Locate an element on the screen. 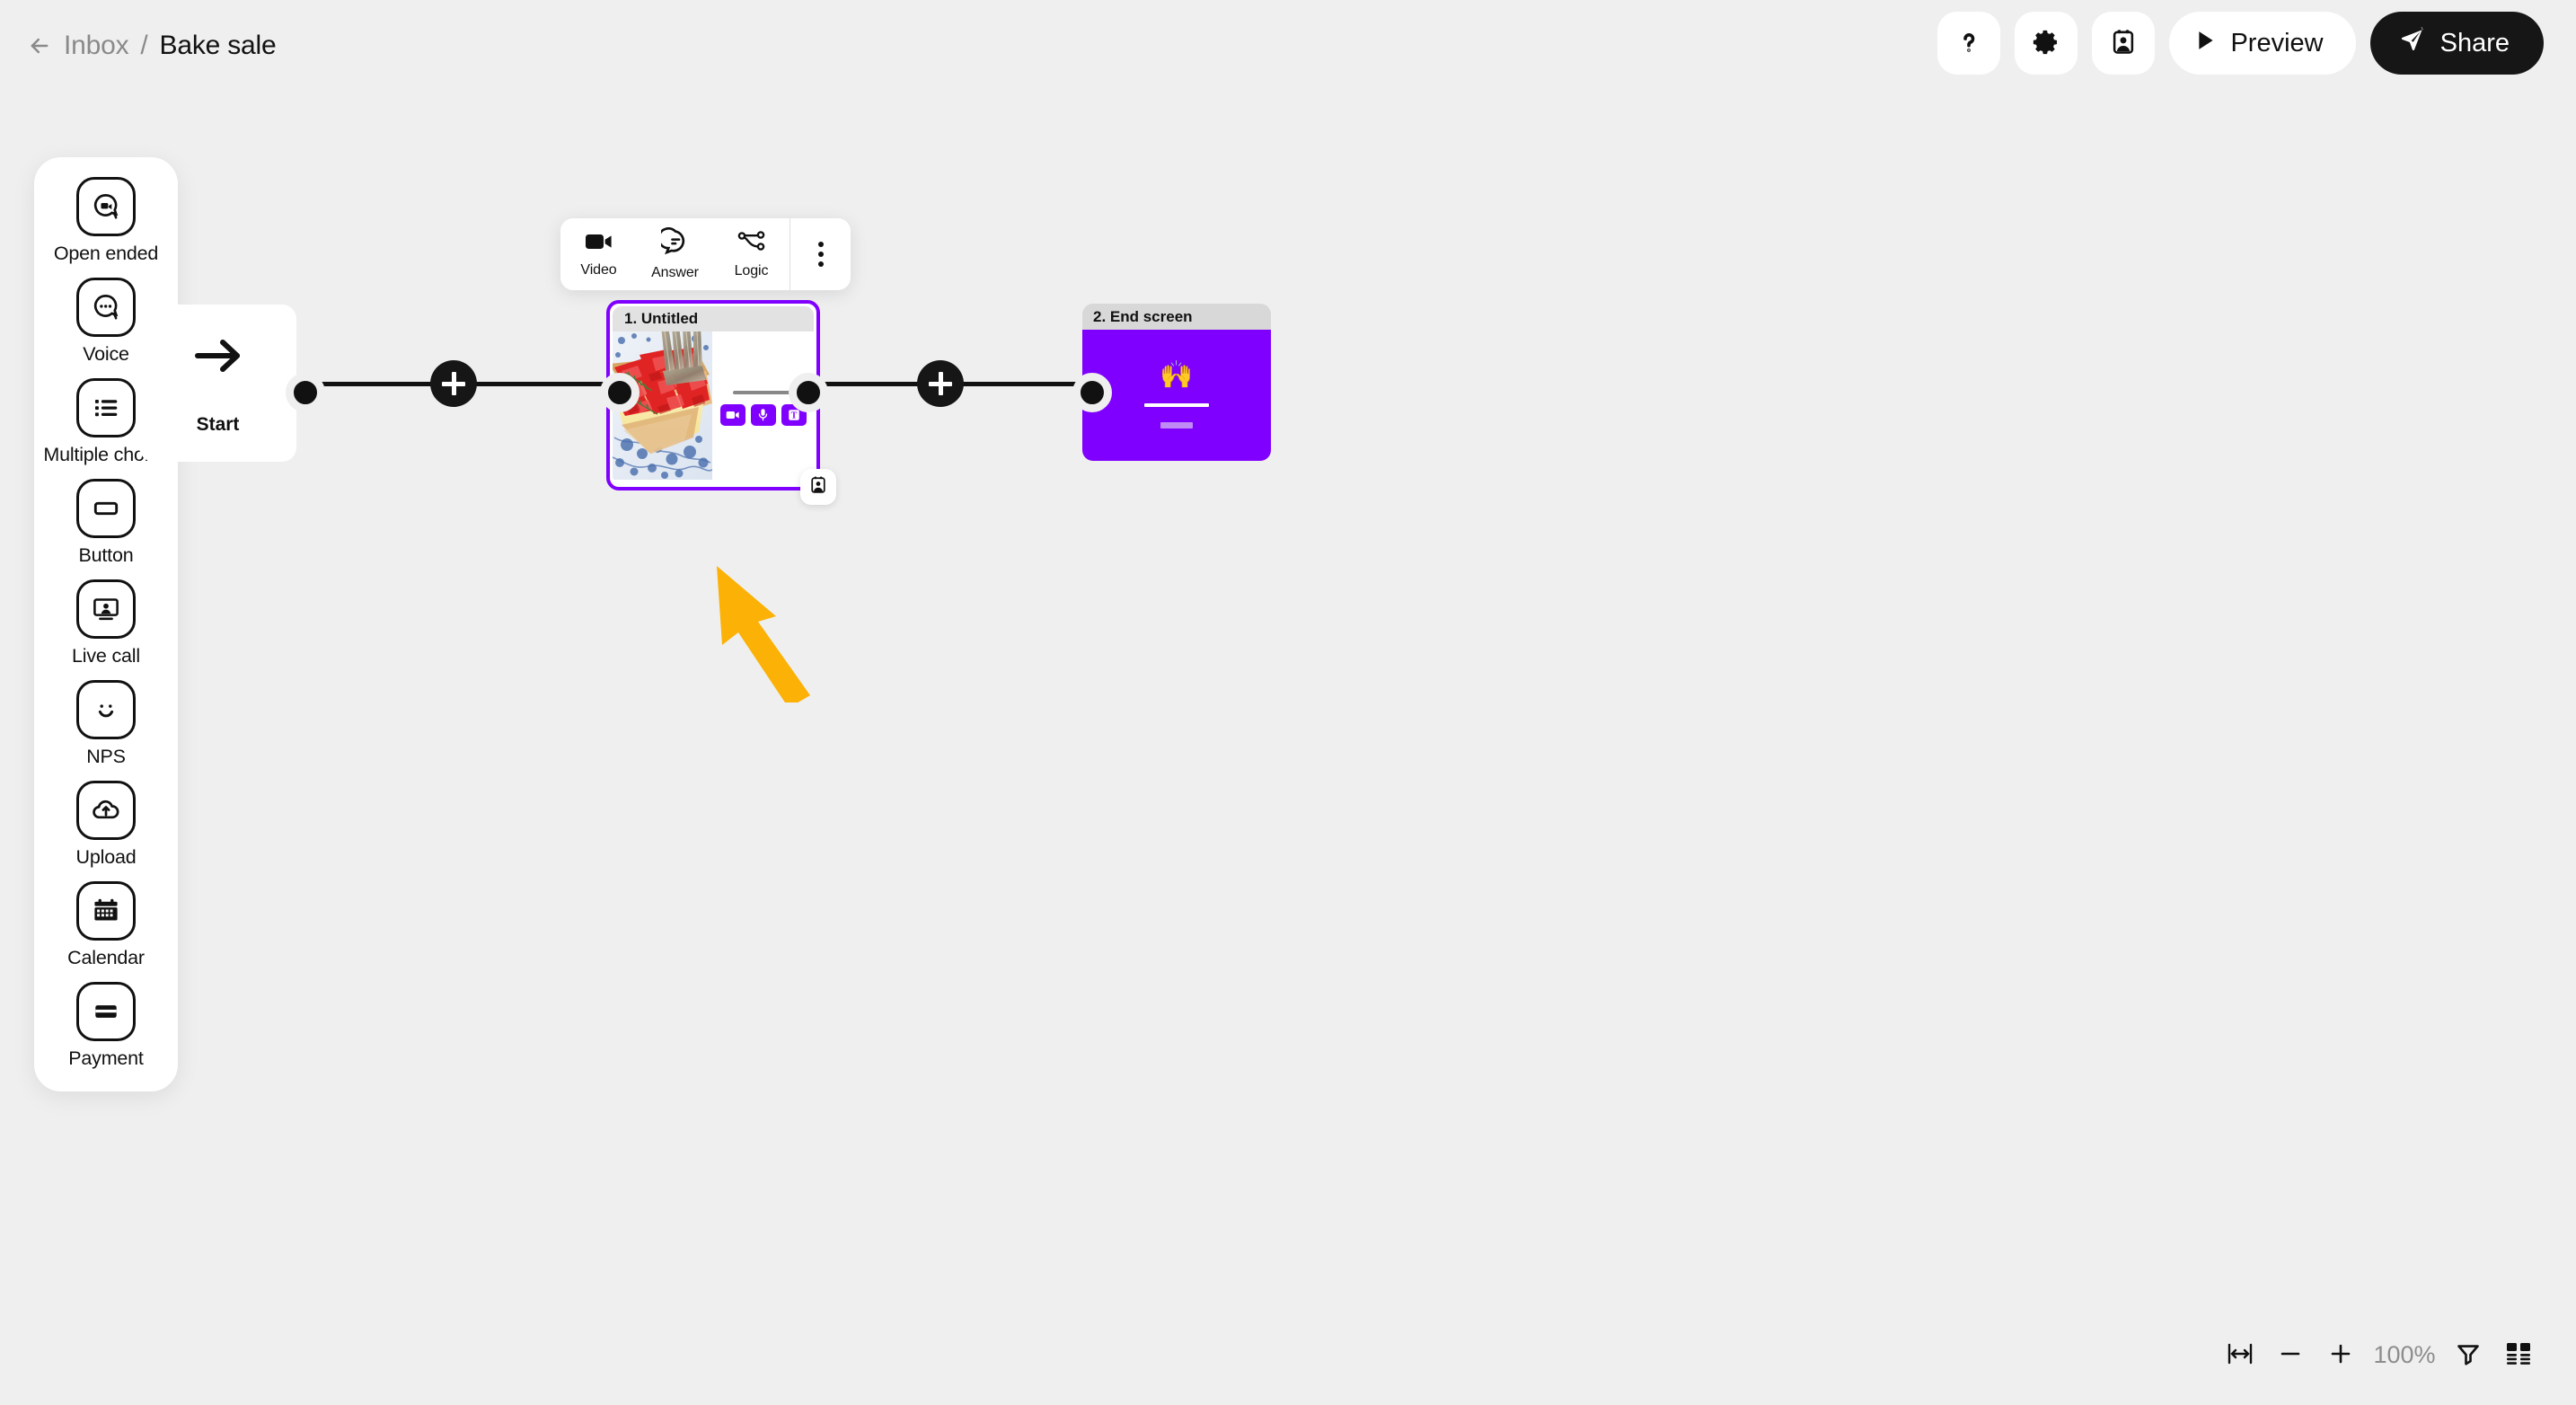 This screenshot has width=2576, height=1405. page-title: Bake sale is located at coordinates (218, 45).